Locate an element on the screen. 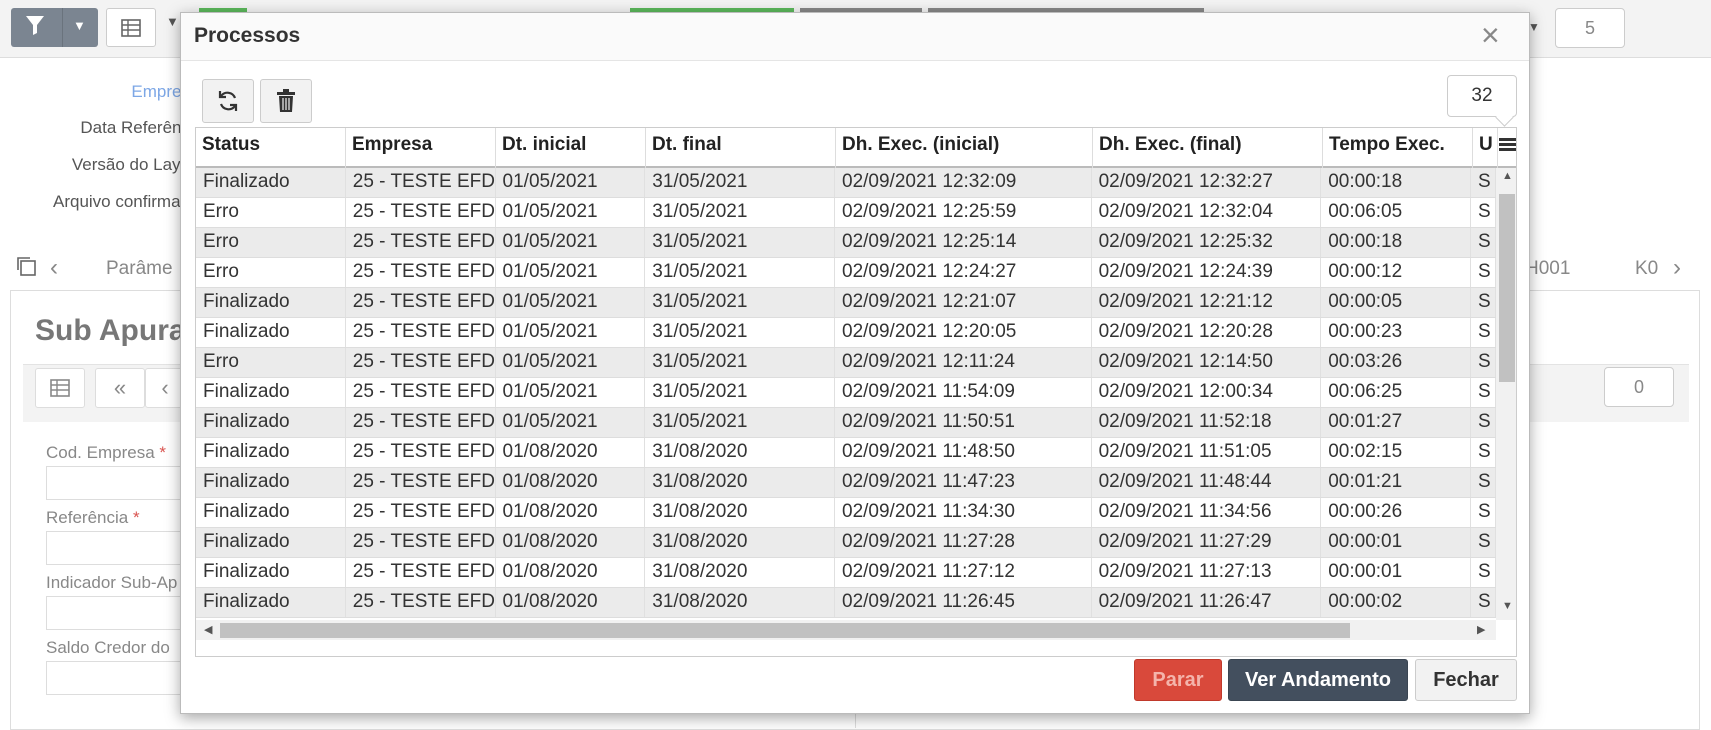 This screenshot has width=1711, height=730. cell-status: Erro is located at coordinates (271, 272).